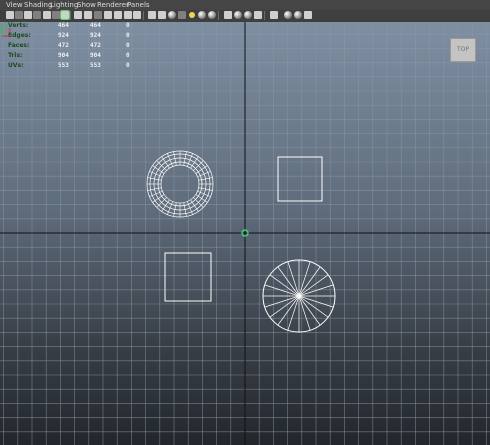 The image size is (490, 445). What do you see at coordinates (6, 30) in the screenshot?
I see `axis-gizmo-icon: X Y` at bounding box center [6, 30].